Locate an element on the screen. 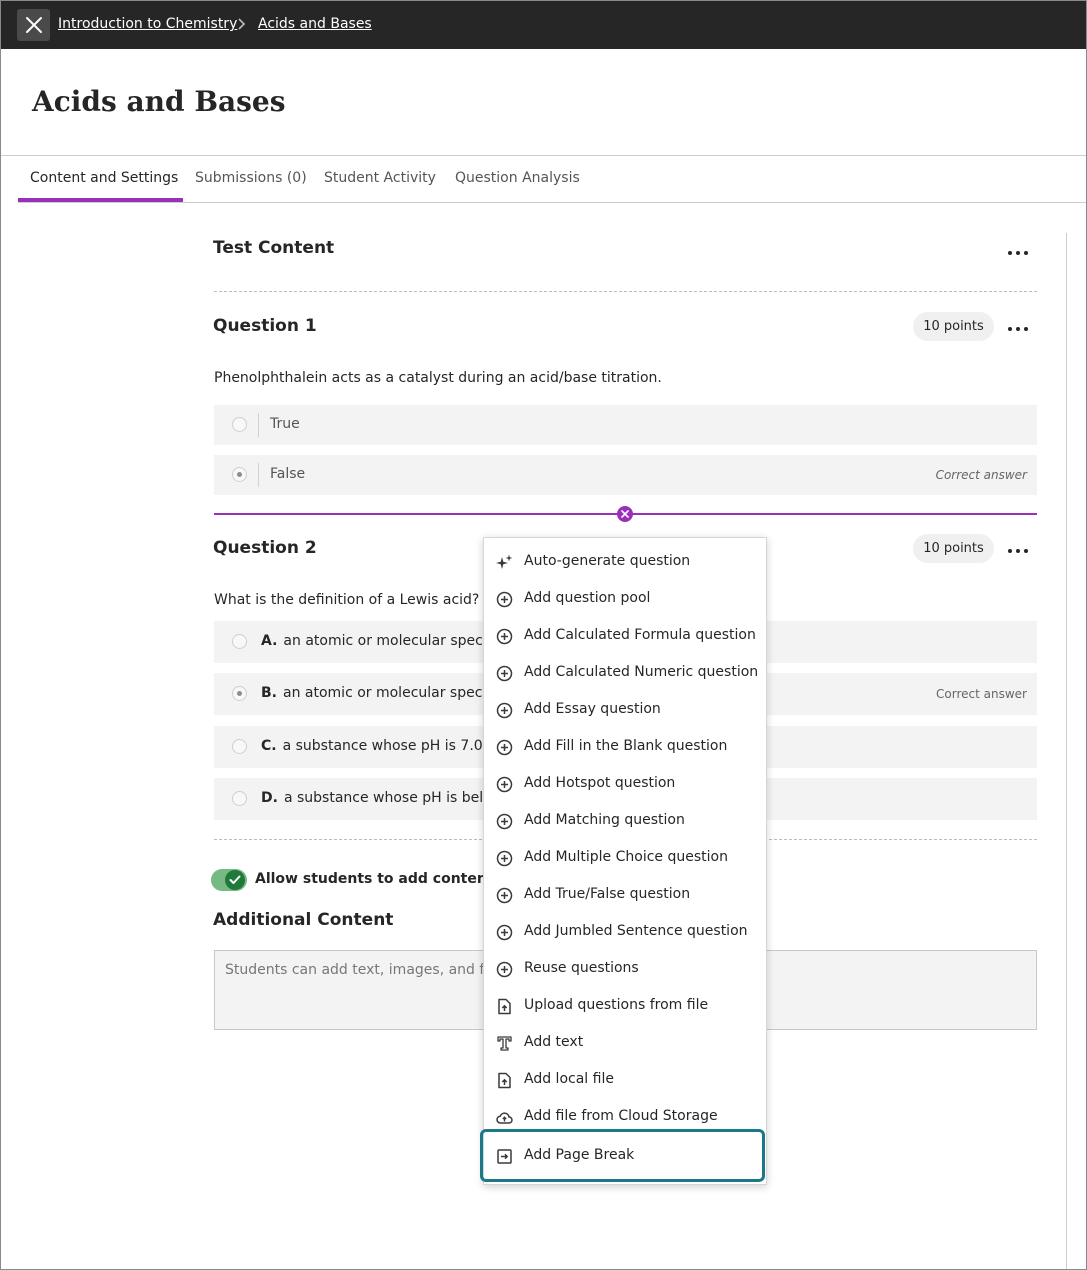 This screenshot has height=1270, width=1087. close-button is located at coordinates (33, 25).